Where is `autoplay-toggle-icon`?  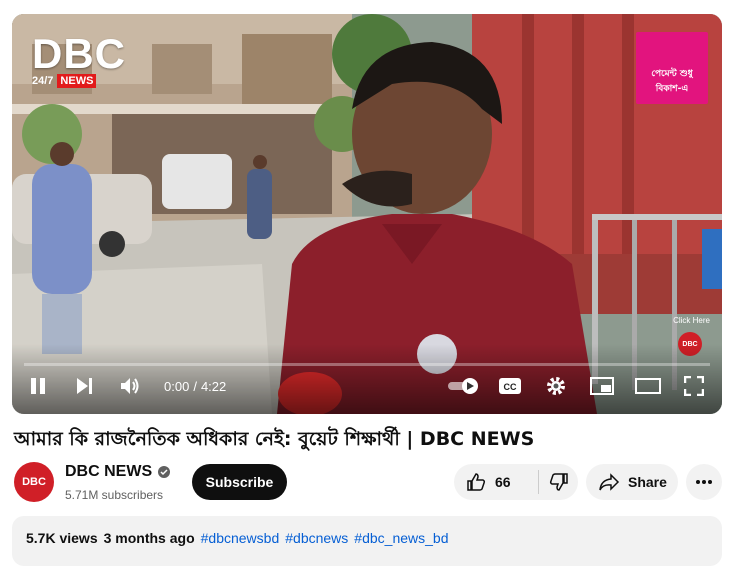
autoplay-toggle-icon is located at coordinates (463, 386).